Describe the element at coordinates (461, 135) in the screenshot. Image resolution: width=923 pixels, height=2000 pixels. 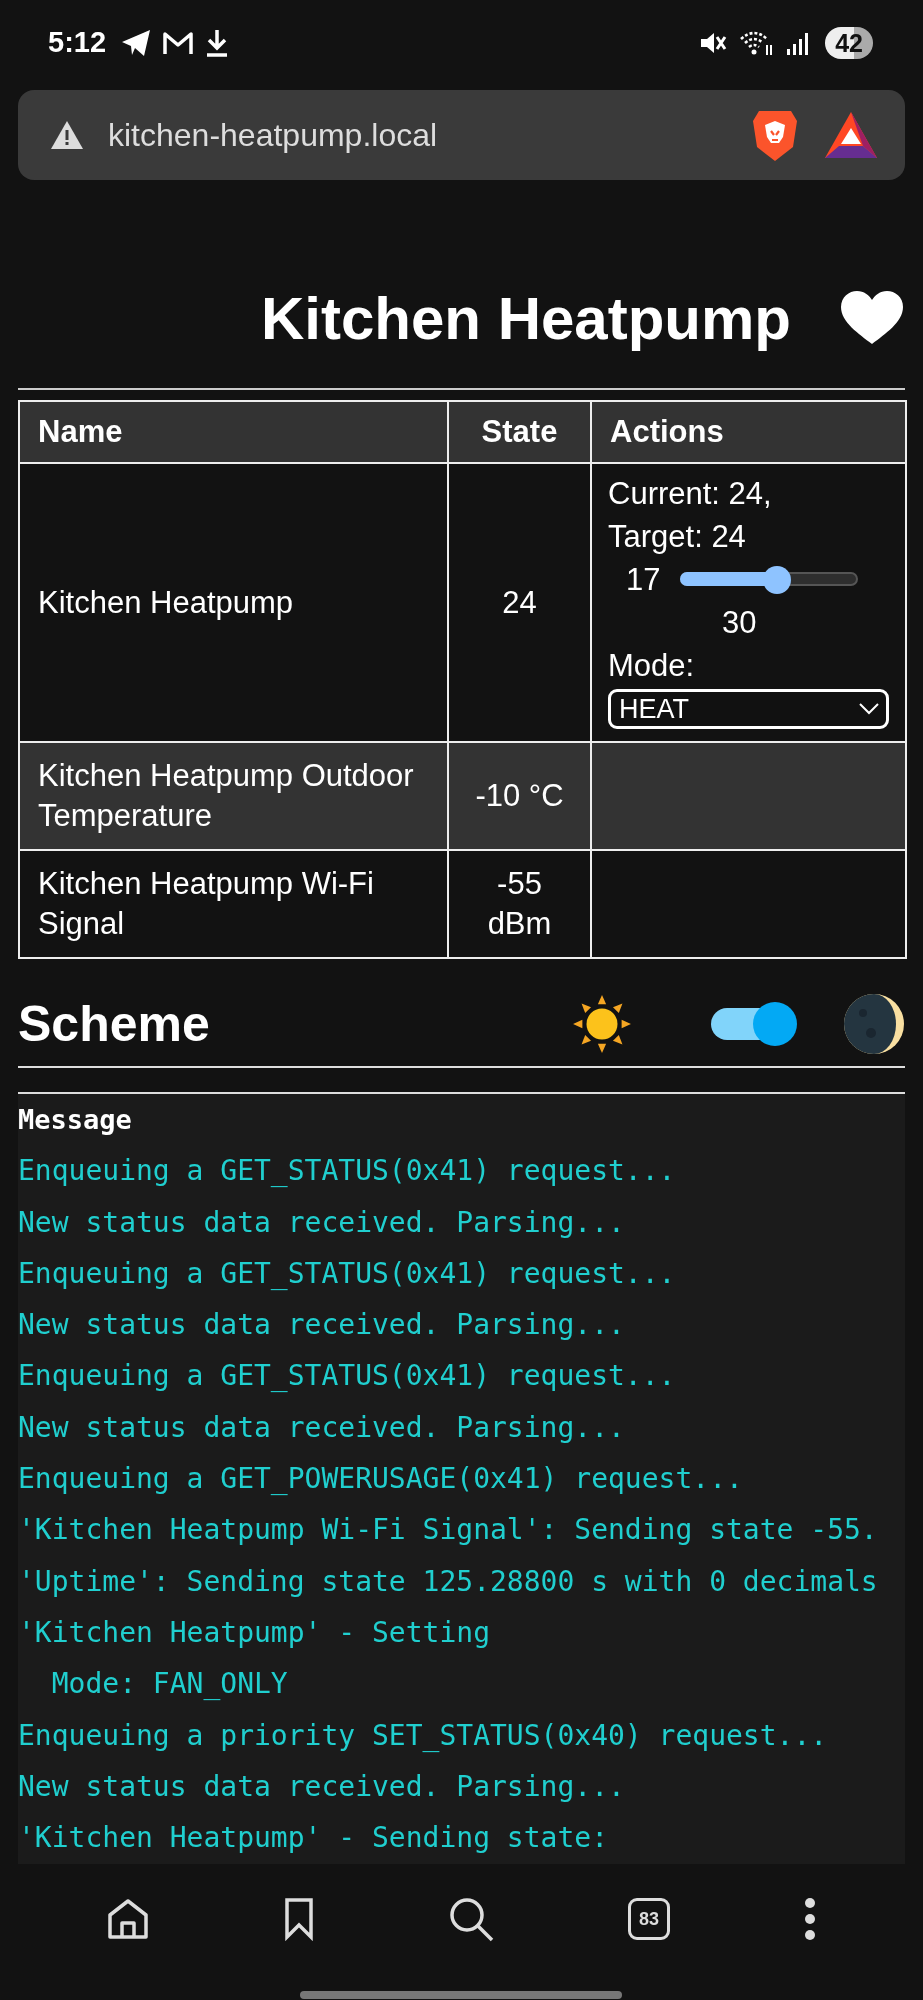
I see `address-bar: kitchen-heatpump.local` at that location.